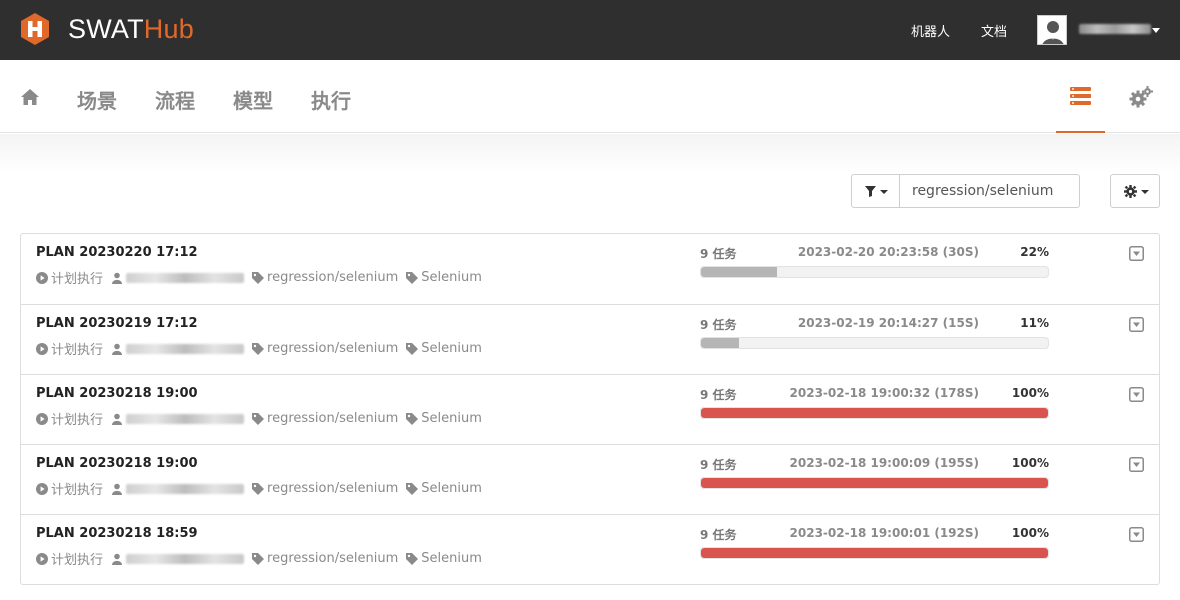 The width and height of the screenshot is (1180, 600). I want to click on home-icon, so click(30, 97).